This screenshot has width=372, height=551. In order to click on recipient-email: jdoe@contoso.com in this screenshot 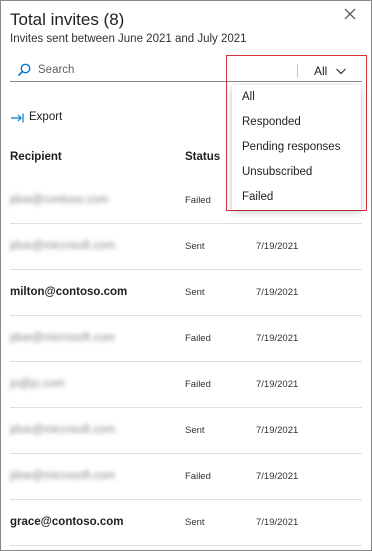, I will do `click(59, 200)`.